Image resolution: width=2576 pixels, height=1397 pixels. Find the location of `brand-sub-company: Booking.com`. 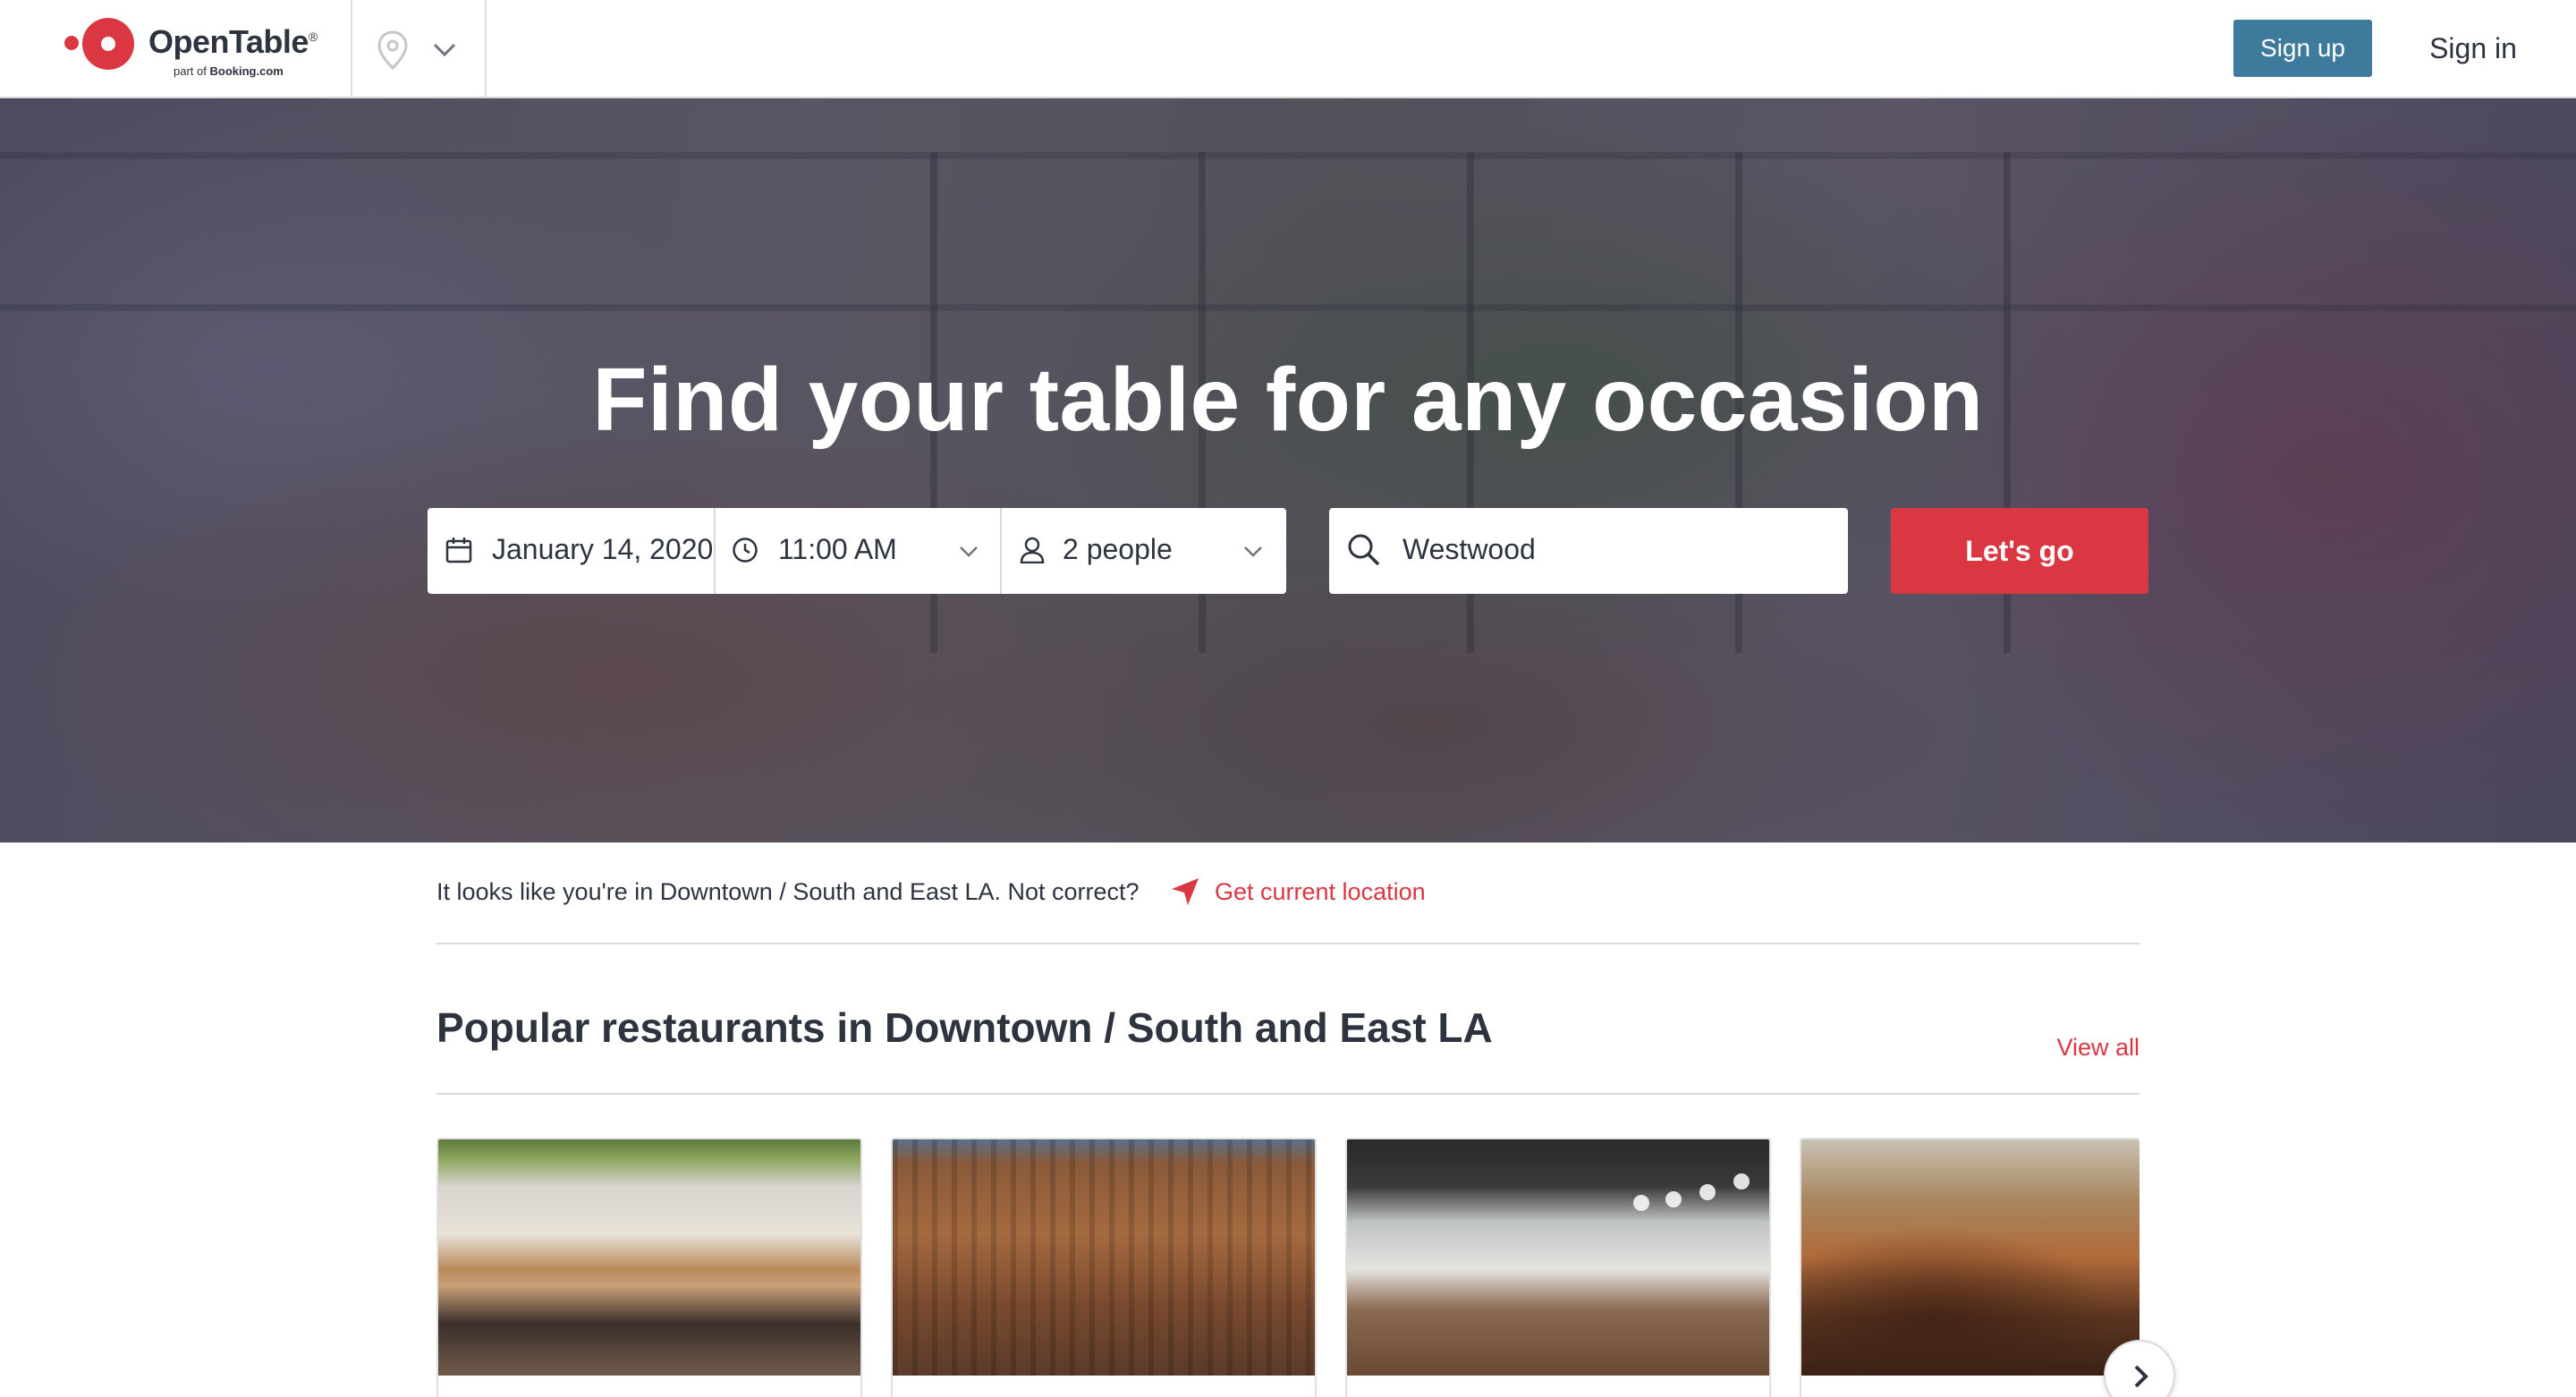

brand-sub-company: Booking.com is located at coordinates (246, 71).